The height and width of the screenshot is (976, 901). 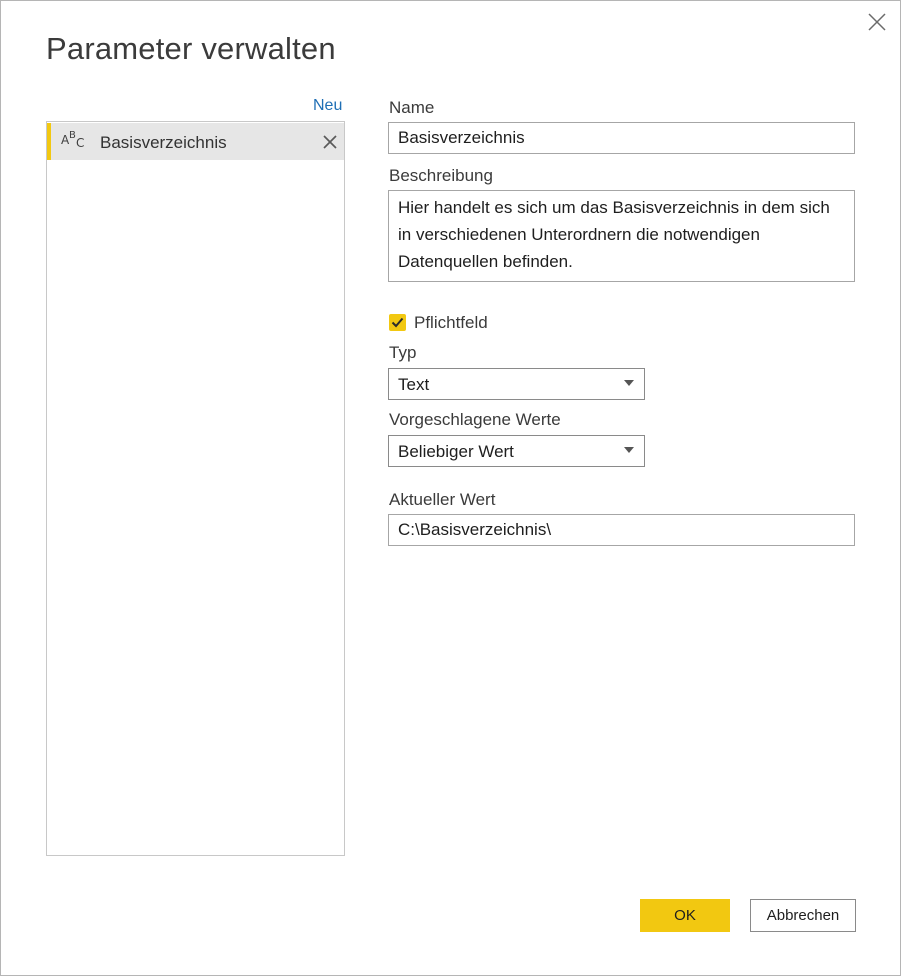 I want to click on description-label: Beschreibung, so click(x=441, y=175).